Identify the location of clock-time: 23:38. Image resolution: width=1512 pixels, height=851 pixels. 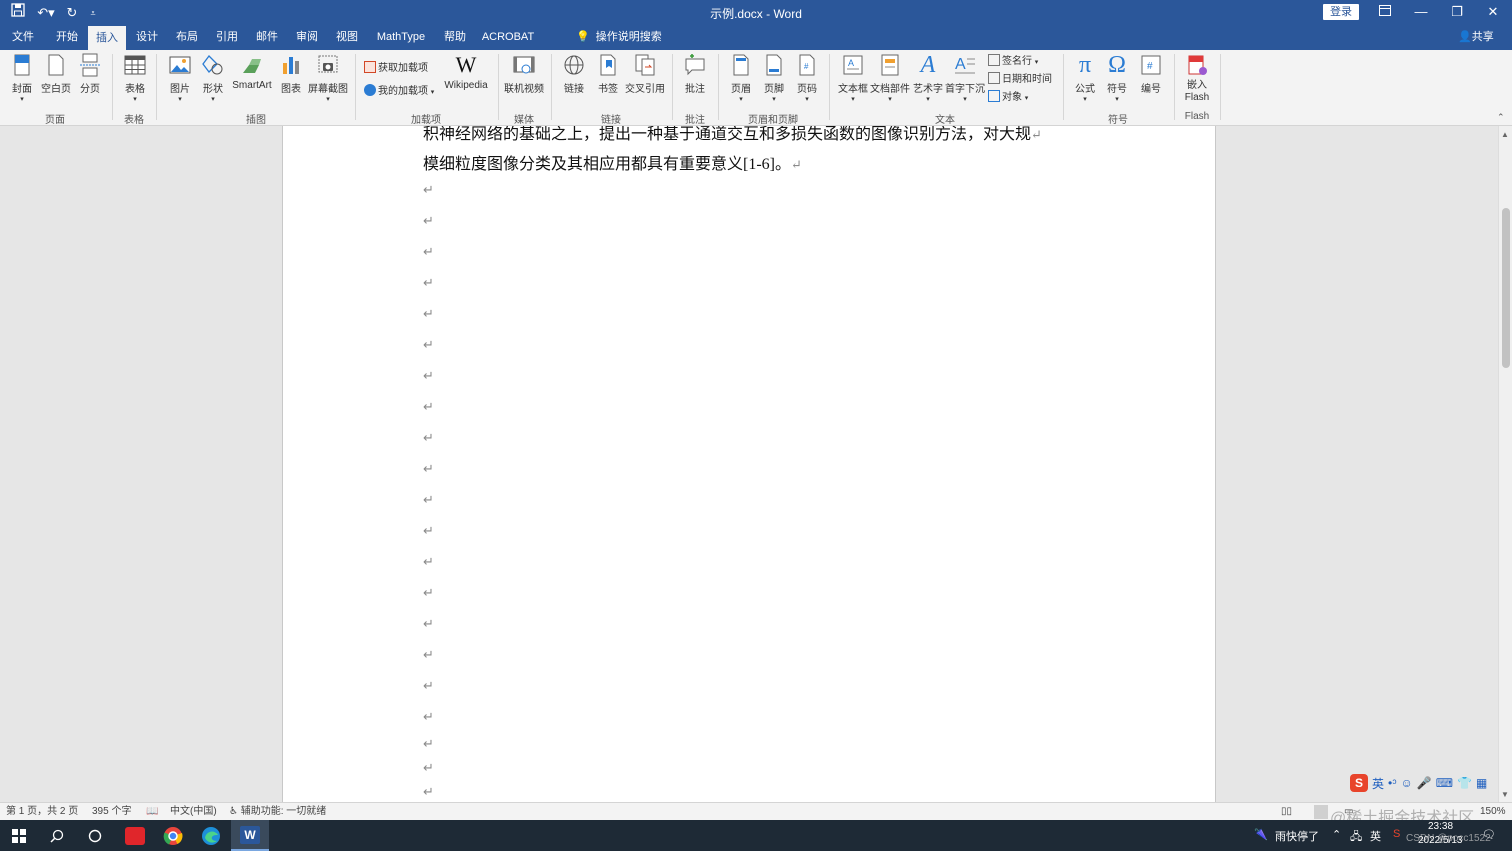
(1440, 826).